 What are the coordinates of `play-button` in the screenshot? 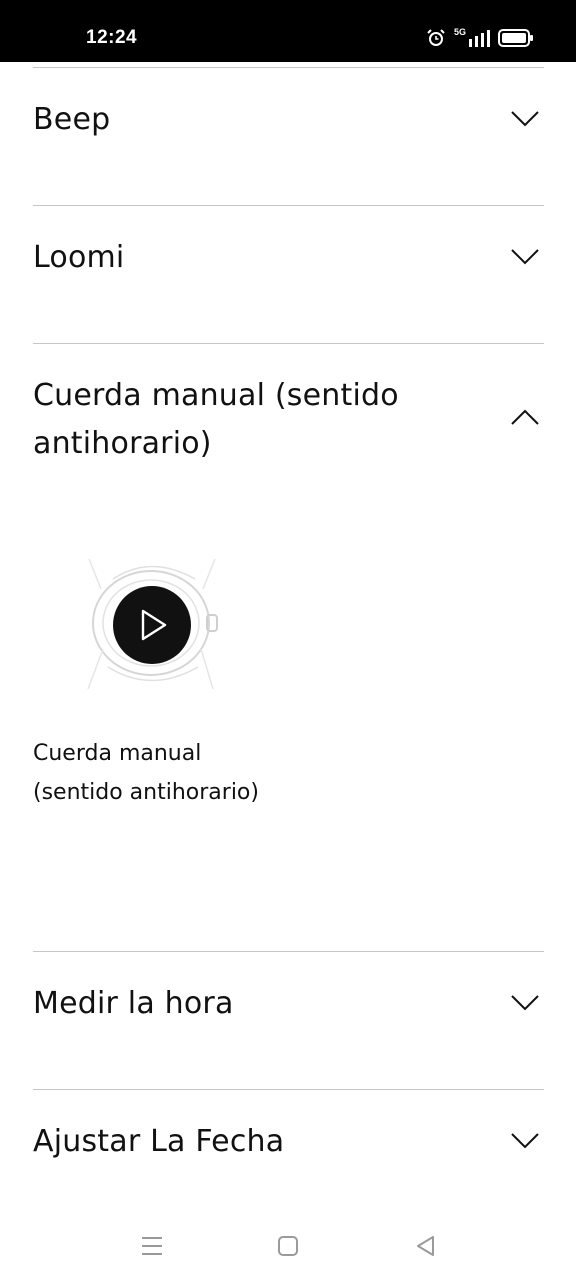 It's located at (152, 625).